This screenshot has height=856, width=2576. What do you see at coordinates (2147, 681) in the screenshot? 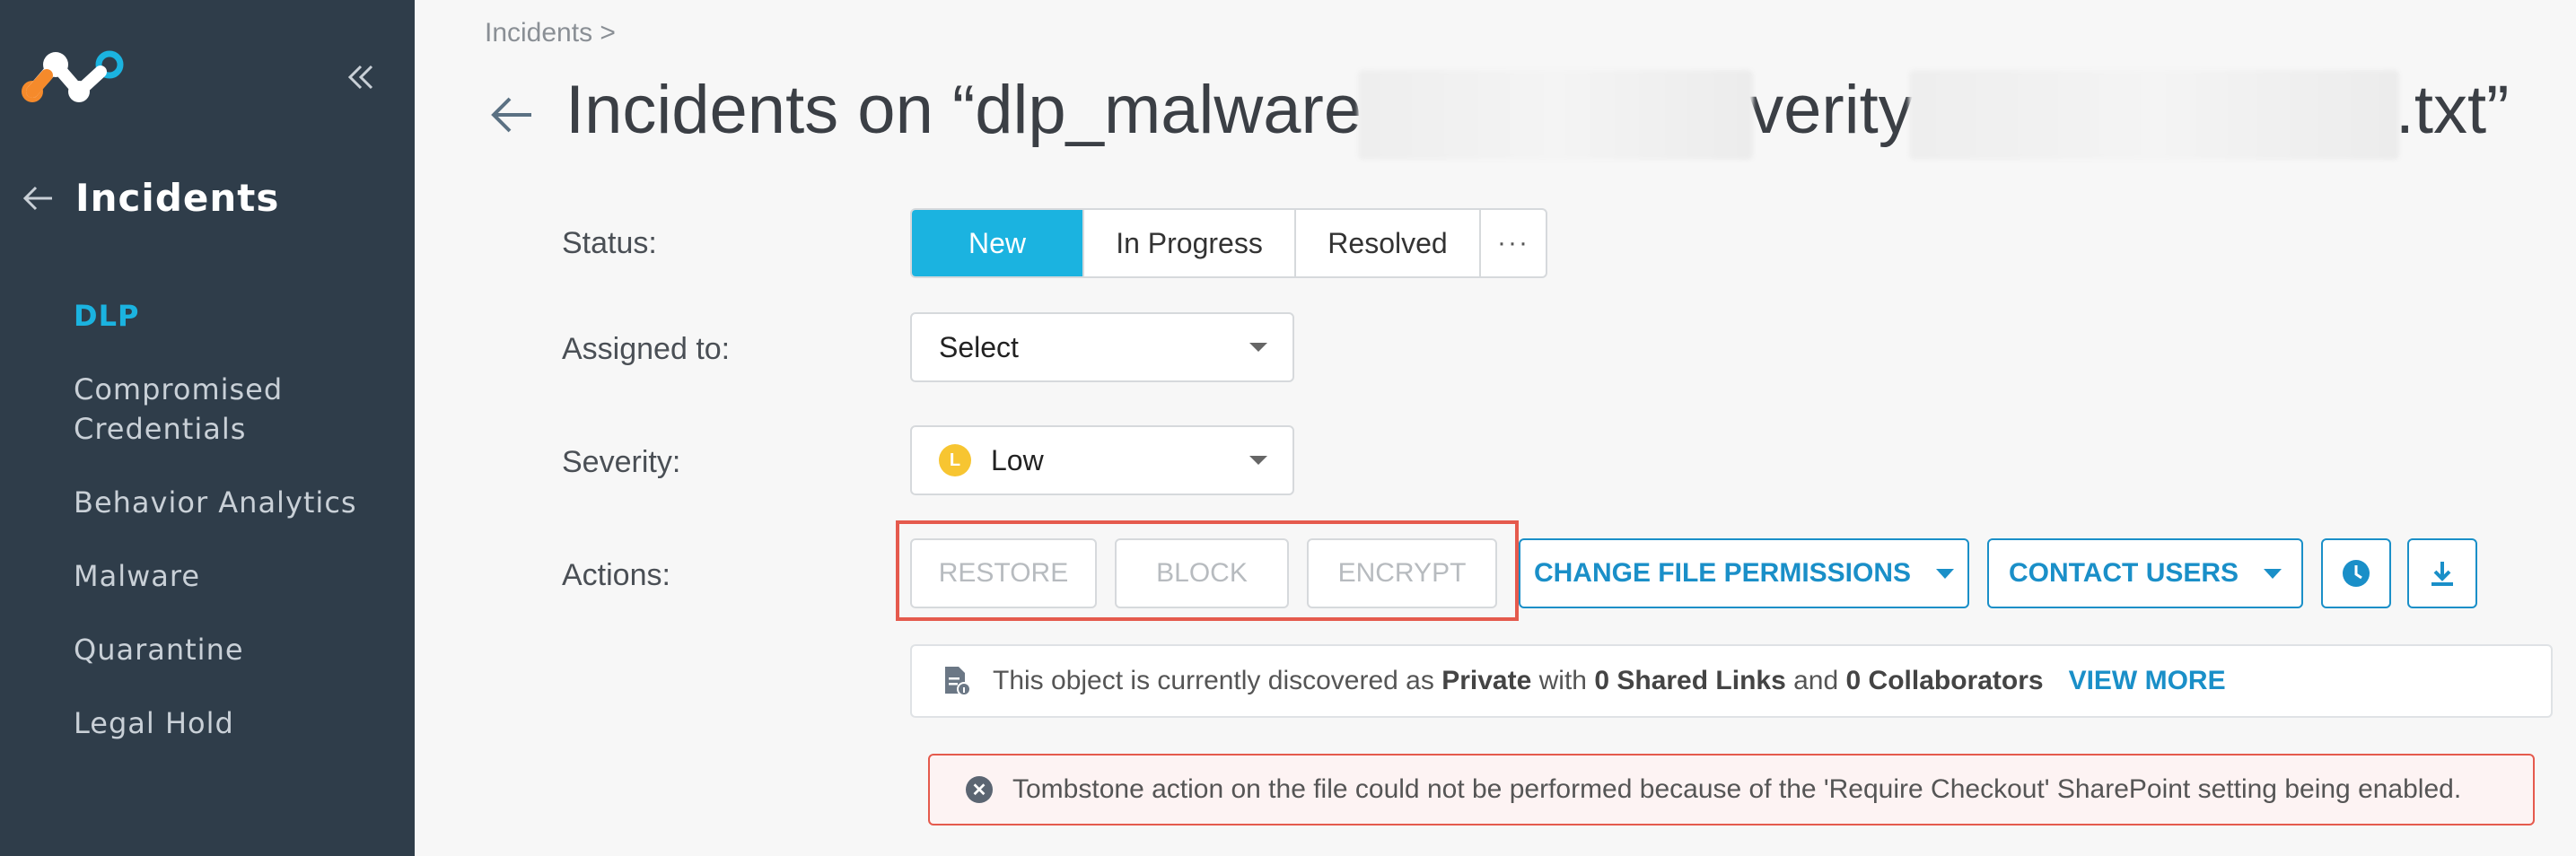
I see `view-more-link: VIEW MORE` at bounding box center [2147, 681].